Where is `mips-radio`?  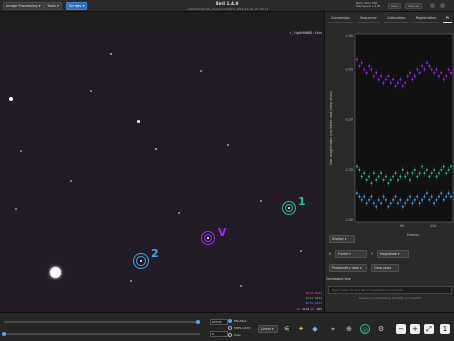
mips-radio is located at coordinates (230, 328).